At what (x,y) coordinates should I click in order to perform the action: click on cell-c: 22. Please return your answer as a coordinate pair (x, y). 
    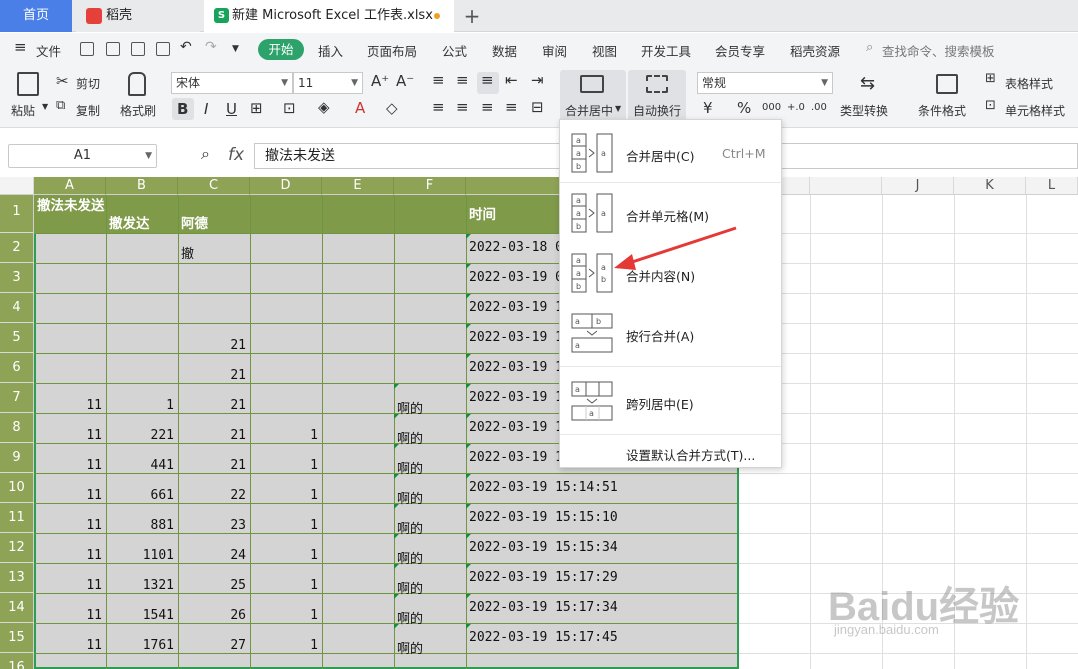
    Looking at the image, I should click on (212, 495).